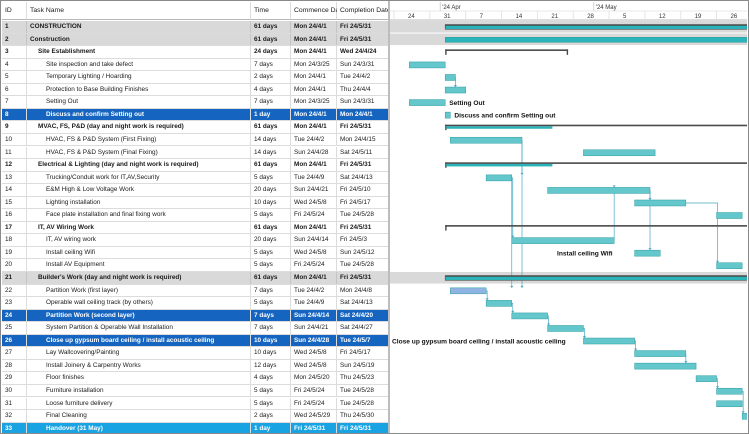 The image size is (749, 434). What do you see at coordinates (271, 11) in the screenshot?
I see `column-header-time: Time` at bounding box center [271, 11].